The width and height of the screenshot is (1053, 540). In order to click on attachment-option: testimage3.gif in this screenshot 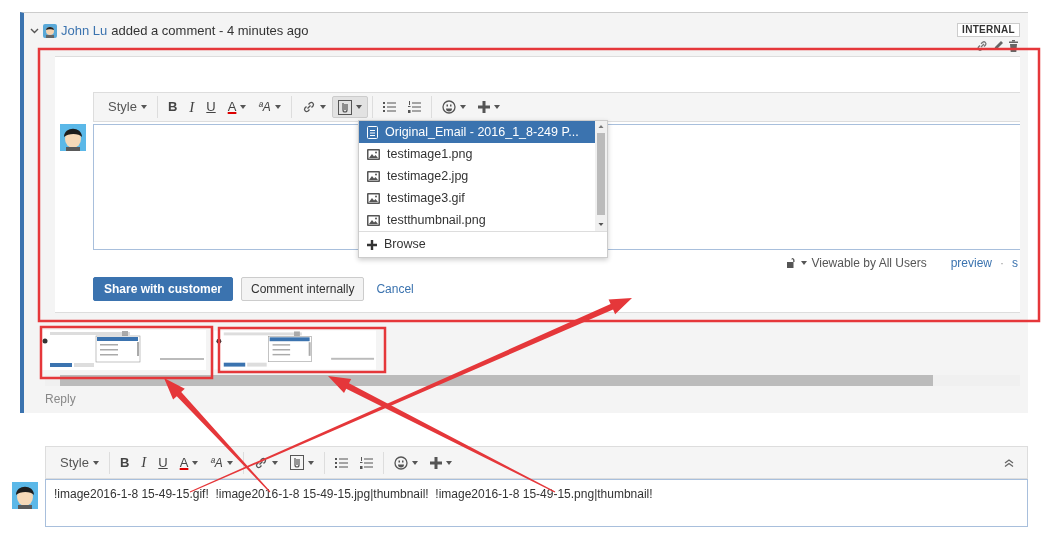, I will do `click(477, 198)`.